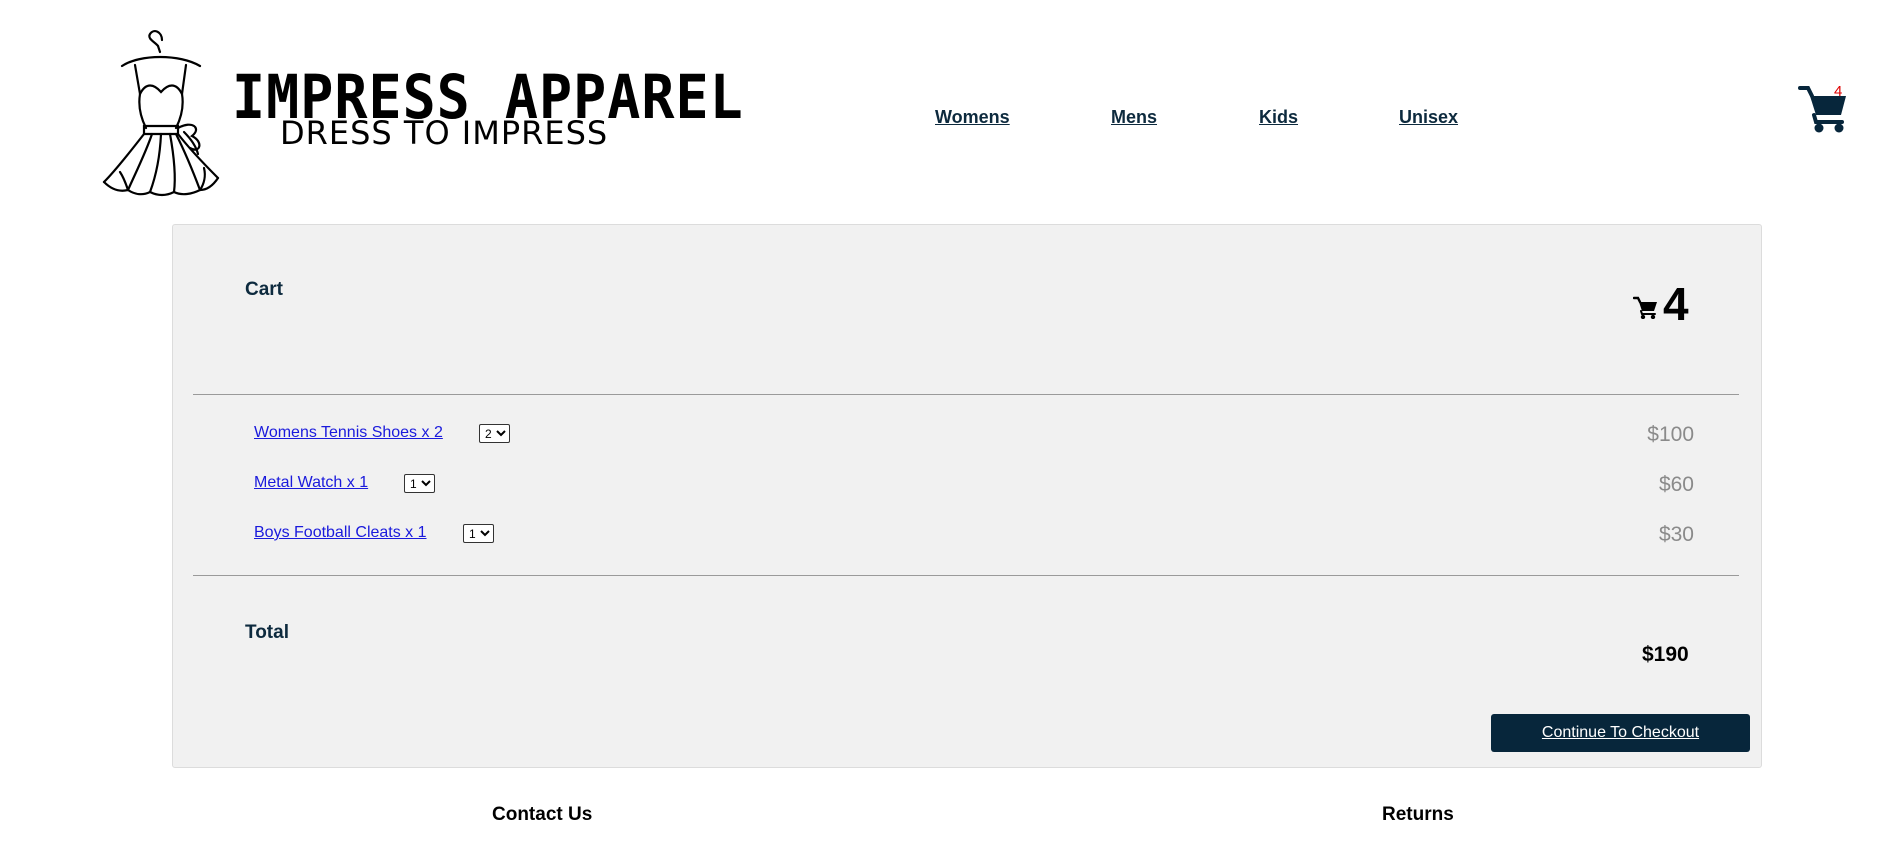  What do you see at coordinates (264, 289) in the screenshot?
I see `cart-title: Cart` at bounding box center [264, 289].